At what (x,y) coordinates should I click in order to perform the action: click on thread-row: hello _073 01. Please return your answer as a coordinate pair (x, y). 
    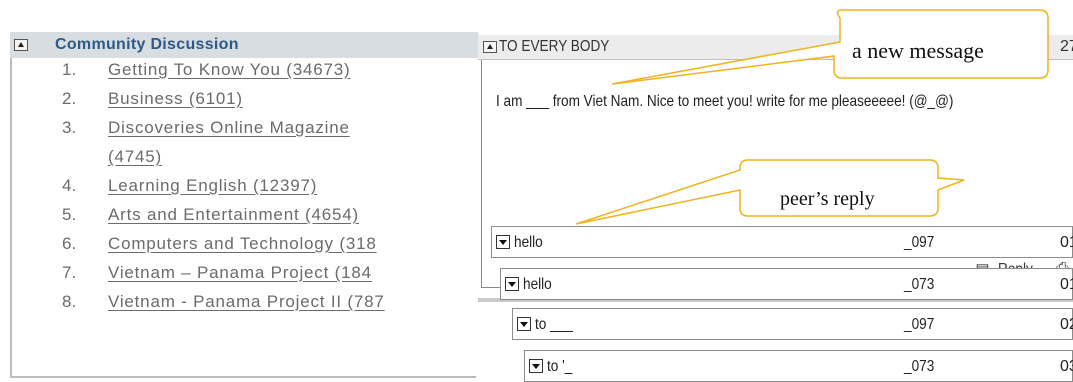
    Looking at the image, I should click on (786, 284).